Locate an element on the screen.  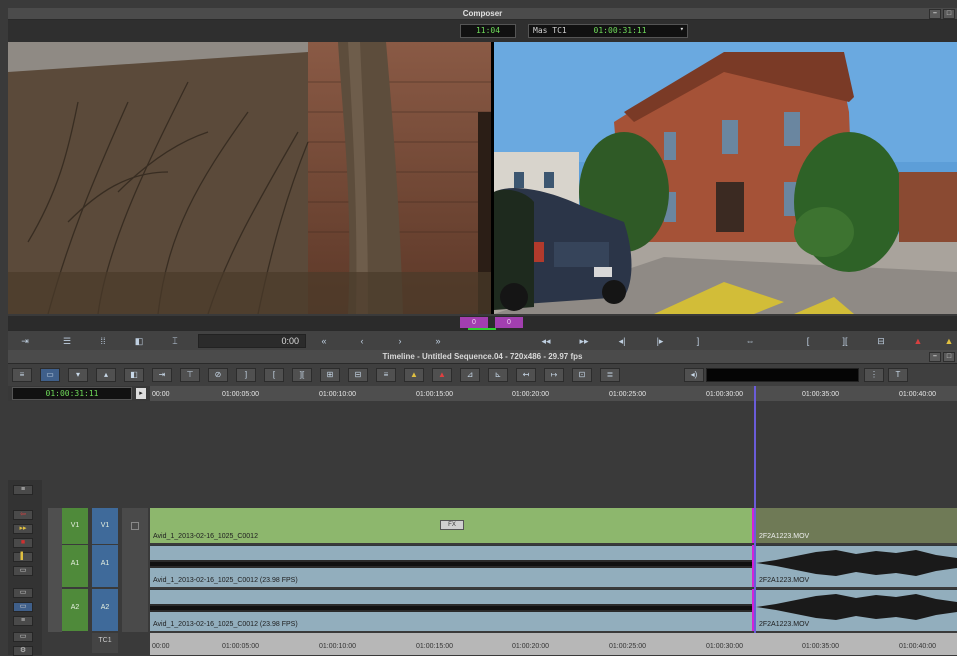
record-timecode-display: Mas TC1 01:00:31:11 ▾ is located at coordinates (608, 31).